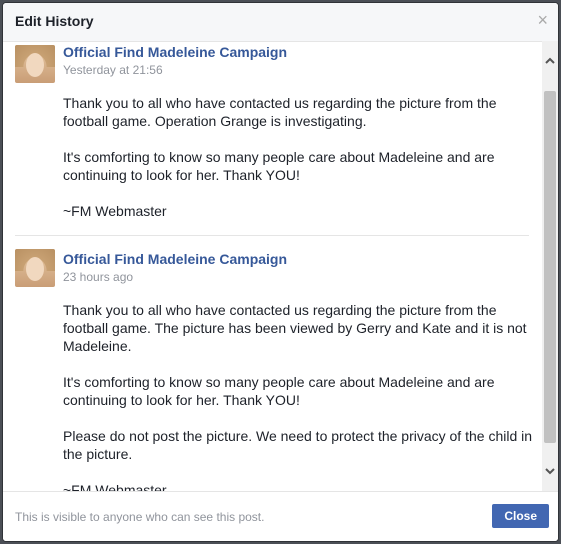  Describe the element at coordinates (113, 70) in the screenshot. I see `timestamp: Yesterday at 21:56` at that location.